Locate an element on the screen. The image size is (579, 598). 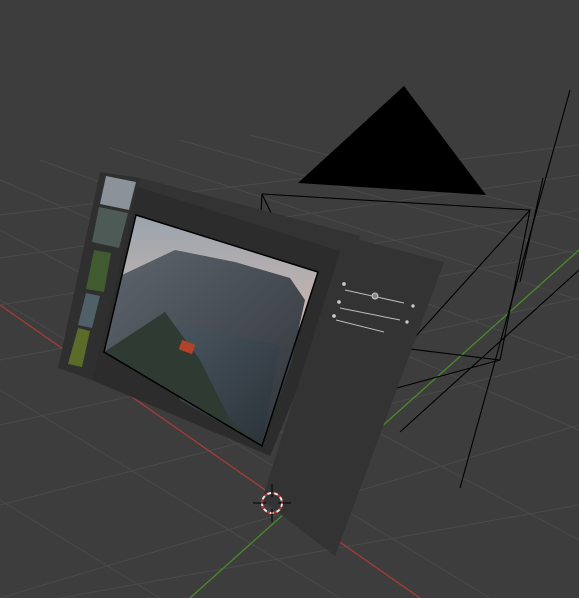
slider-3-marker is located at coordinates (334, 316).